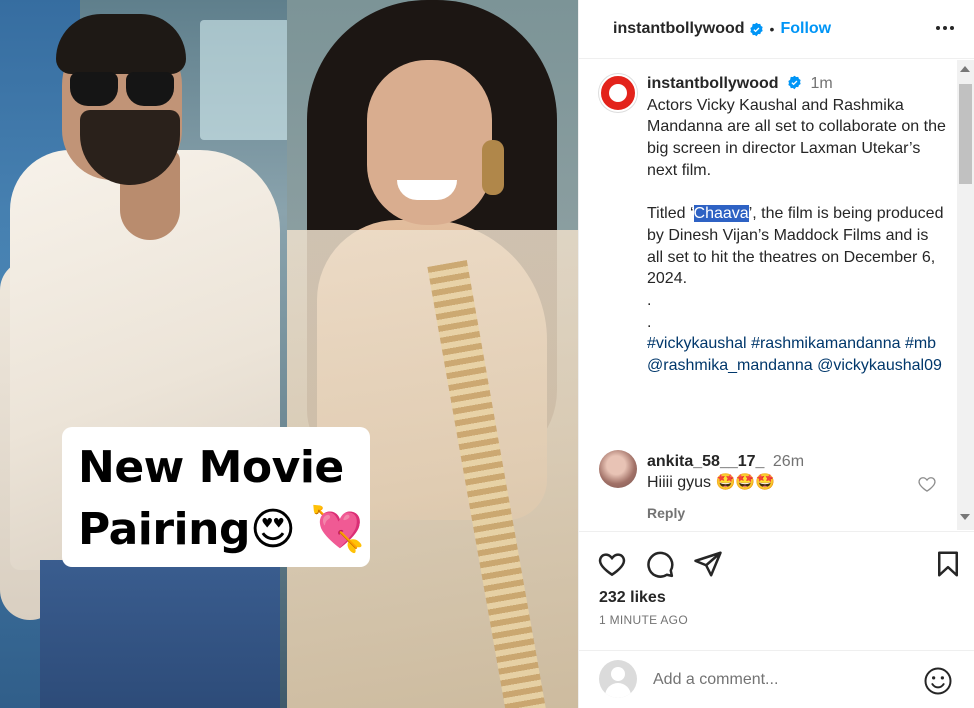 The height and width of the screenshot is (708, 974). What do you see at coordinates (783, 680) in the screenshot?
I see `comment-input` at bounding box center [783, 680].